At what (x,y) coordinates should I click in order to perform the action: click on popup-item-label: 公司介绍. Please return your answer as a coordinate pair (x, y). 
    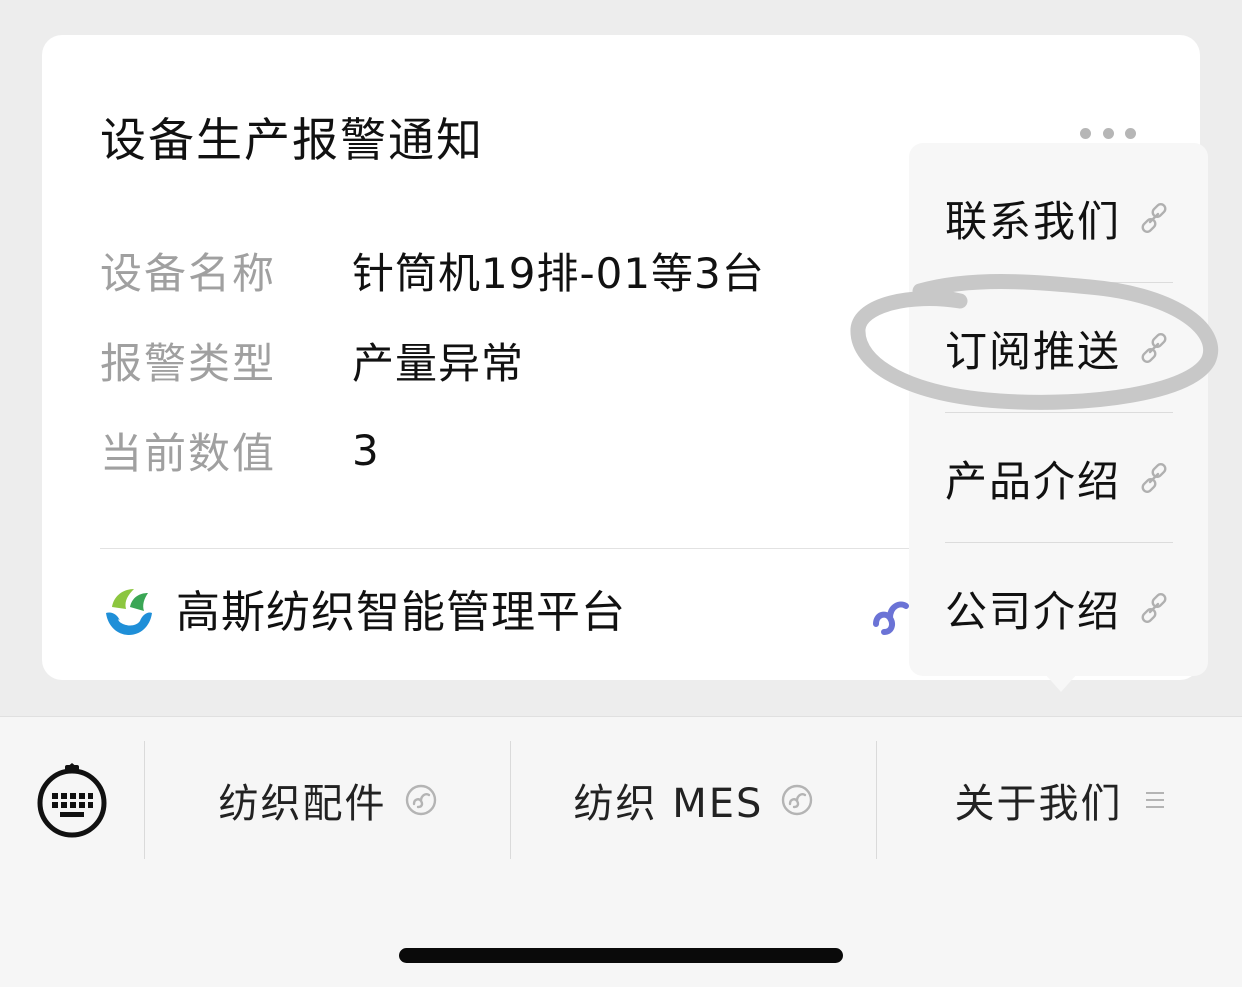
    Looking at the image, I should click on (1033, 611).